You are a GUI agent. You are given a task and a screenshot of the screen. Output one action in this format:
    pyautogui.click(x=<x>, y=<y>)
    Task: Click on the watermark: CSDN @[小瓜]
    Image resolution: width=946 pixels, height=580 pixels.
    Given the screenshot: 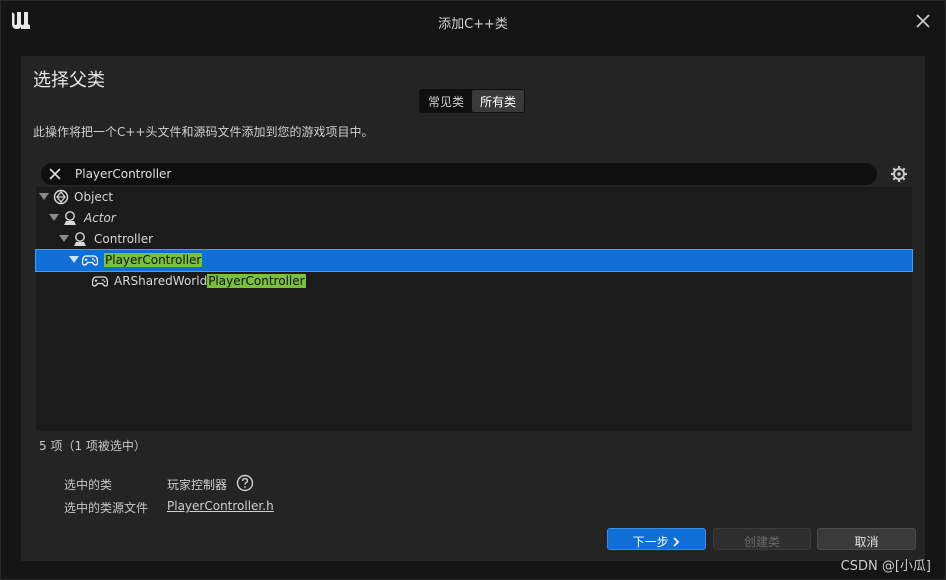 What is the action you would take?
    pyautogui.click(x=885, y=566)
    